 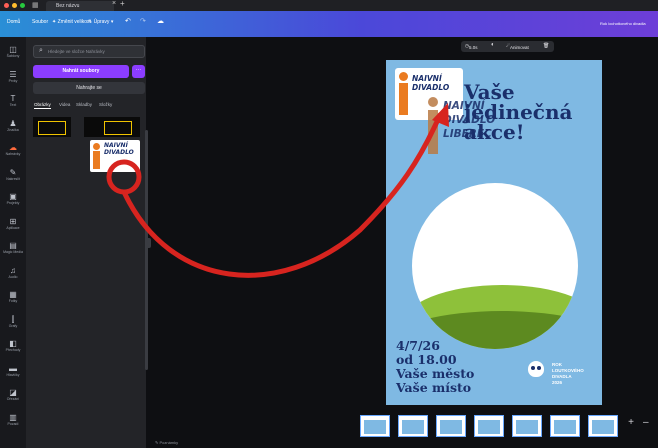 I want to click on annotation-circle, so click(x=124, y=177).